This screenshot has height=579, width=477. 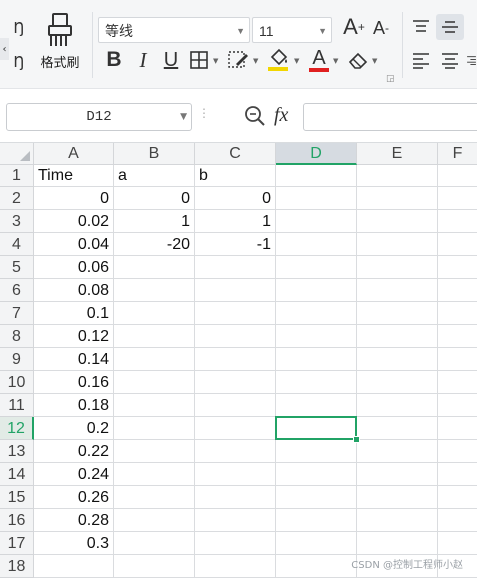 I want to click on format-painter-icon, so click(x=60, y=30).